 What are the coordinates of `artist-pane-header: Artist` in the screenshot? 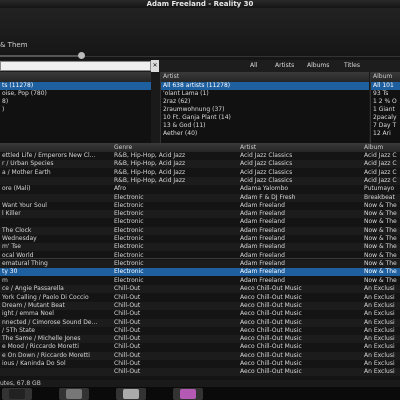 It's located at (265, 77).